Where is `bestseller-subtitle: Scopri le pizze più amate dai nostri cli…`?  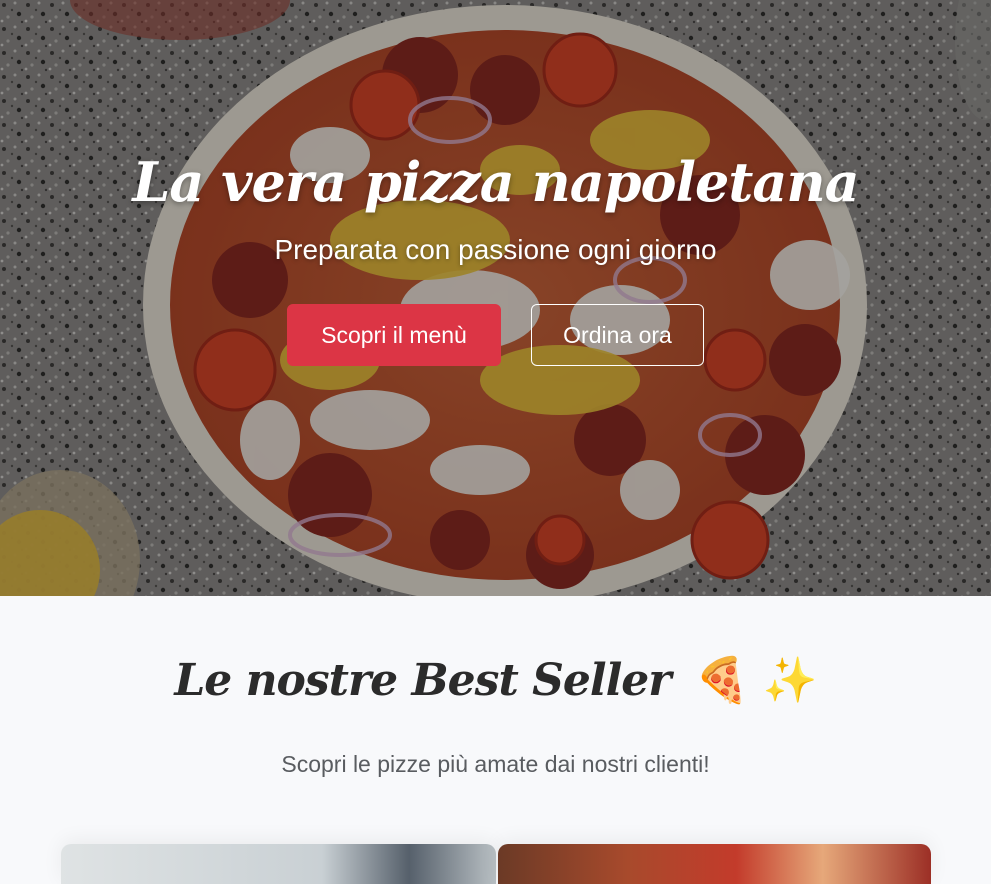 bestseller-subtitle: Scopri le pizze più amate dai nostri cli… is located at coordinates (495, 764).